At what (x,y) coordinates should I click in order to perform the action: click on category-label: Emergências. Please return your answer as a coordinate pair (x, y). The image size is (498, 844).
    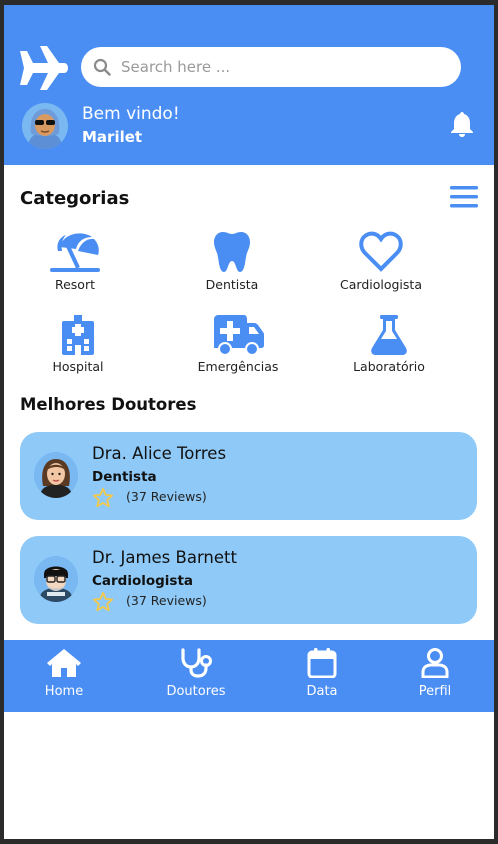
    Looking at the image, I should click on (238, 366).